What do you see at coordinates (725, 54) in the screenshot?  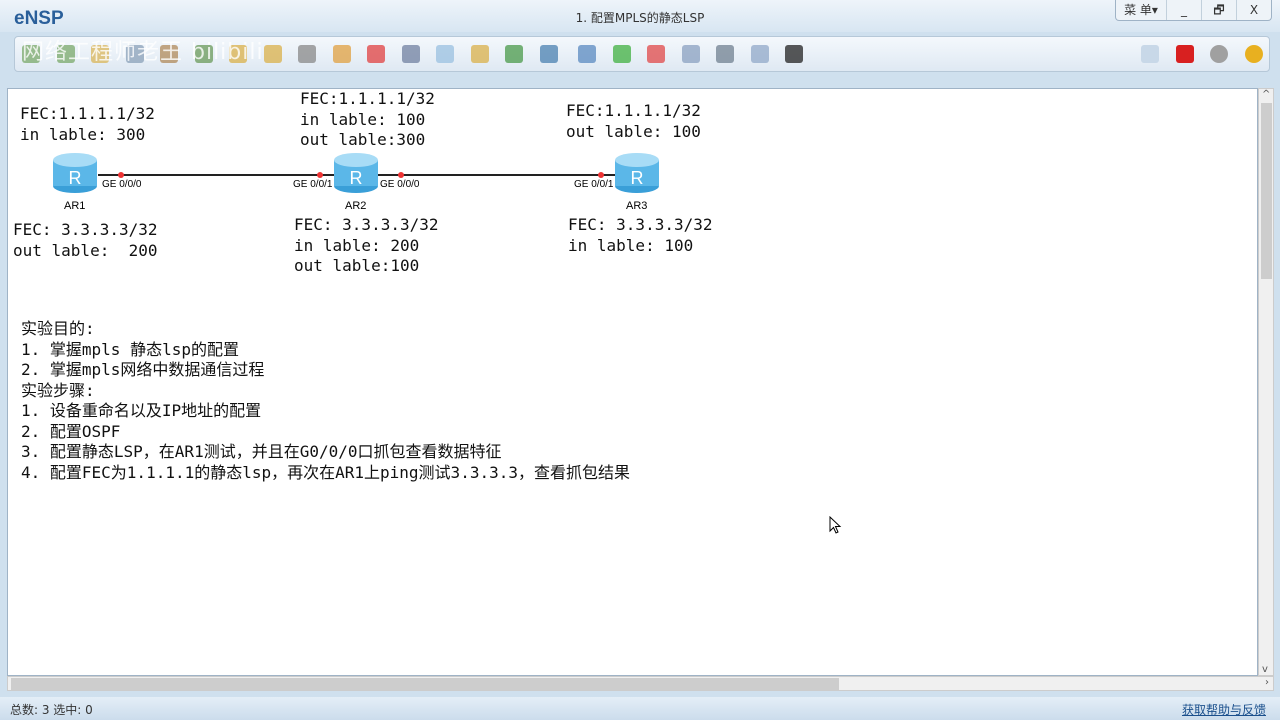 I see `topology-icon` at bounding box center [725, 54].